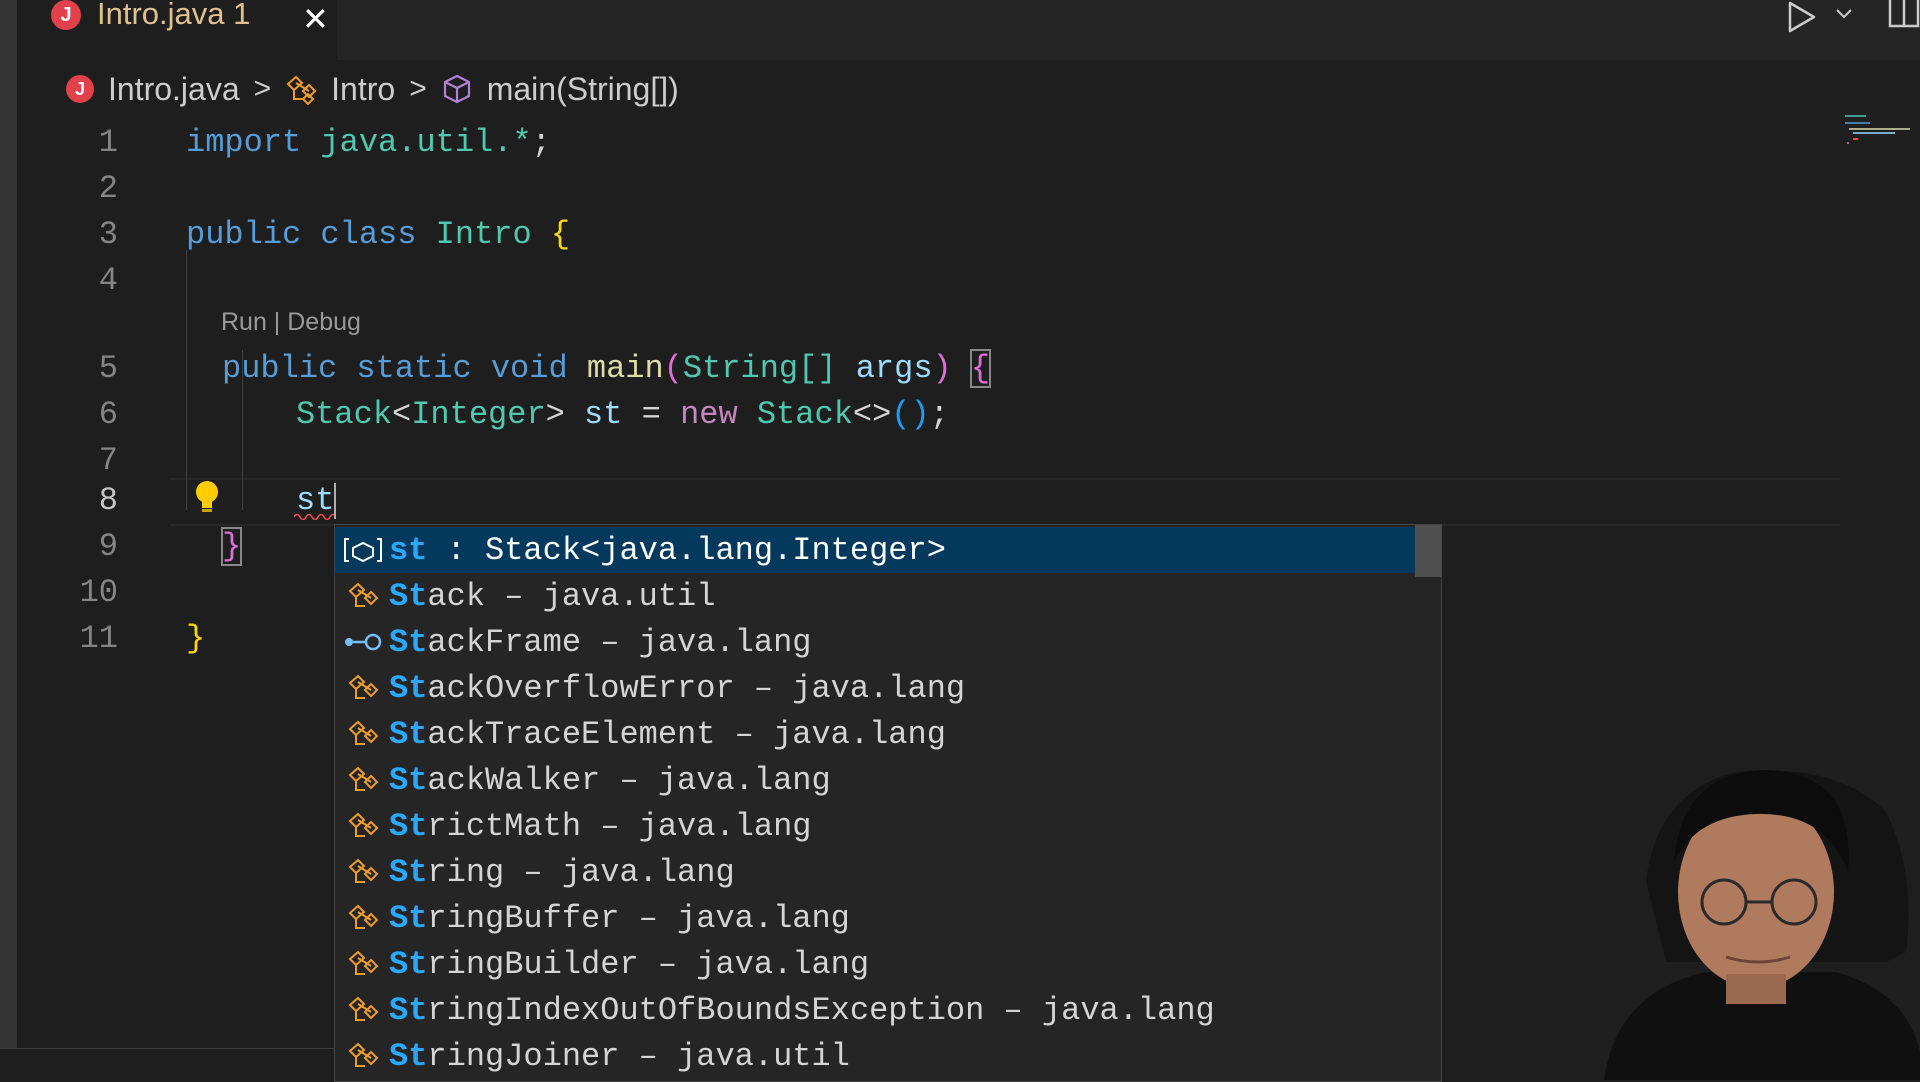  Describe the element at coordinates (174, 89) in the screenshot. I see `breadcrumb-file: Intro.java` at that location.